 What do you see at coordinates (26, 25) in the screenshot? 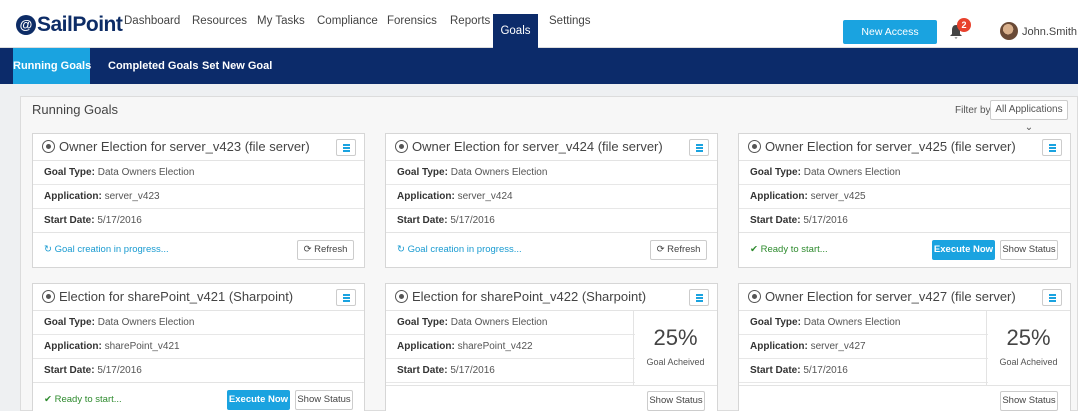
I see `logo-mark: @` at bounding box center [26, 25].